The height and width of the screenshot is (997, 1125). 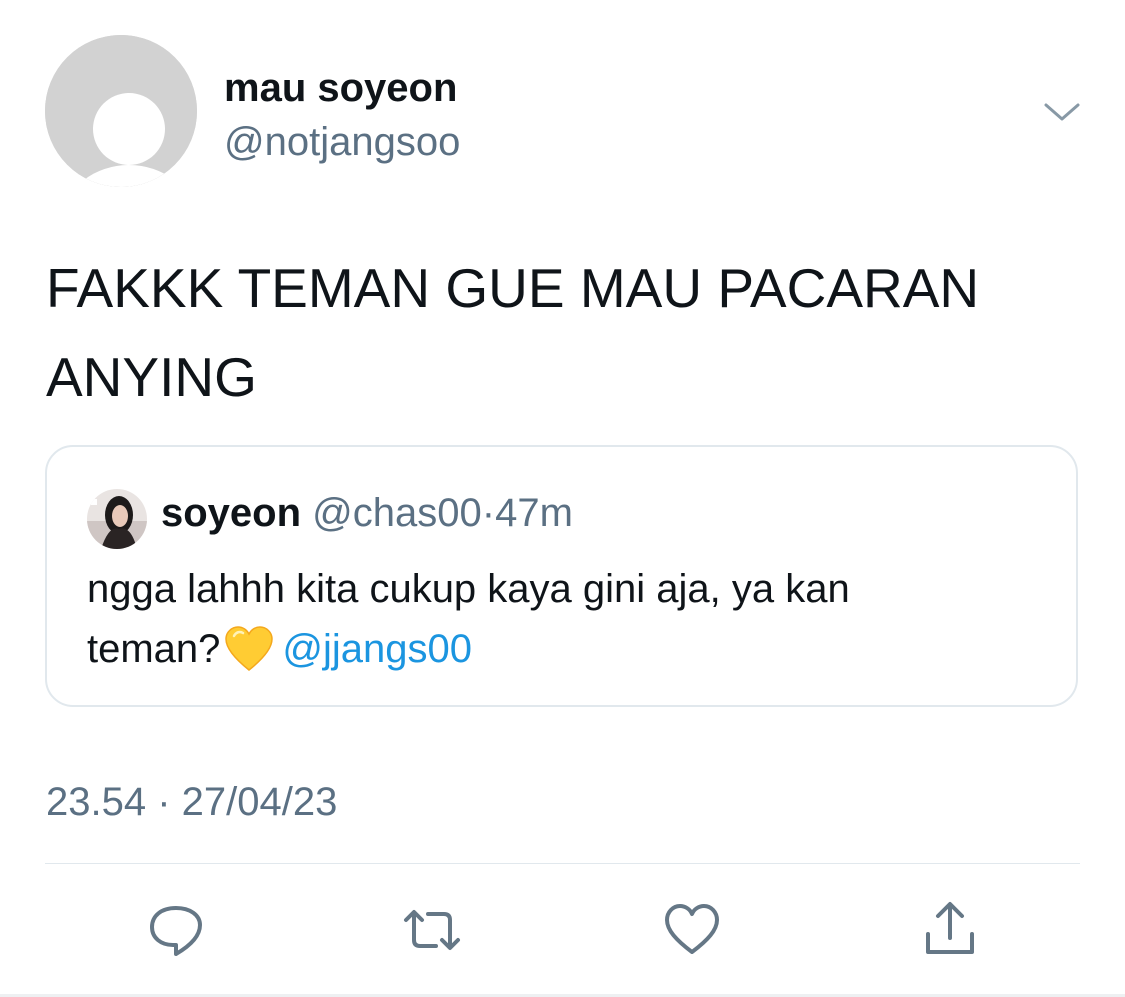 What do you see at coordinates (692, 930) in the screenshot?
I see `like-icon` at bounding box center [692, 930].